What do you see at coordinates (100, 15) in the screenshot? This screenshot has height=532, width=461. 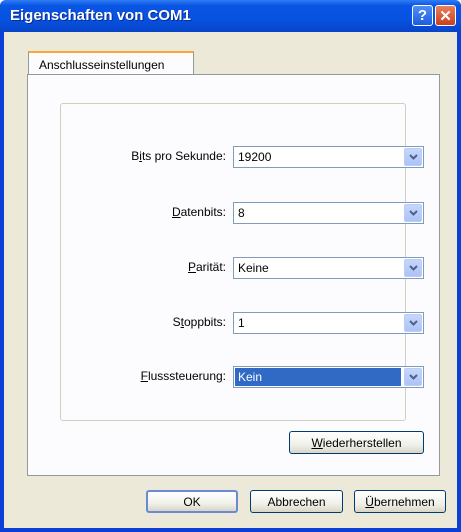 I see `window-title: Eigenschaften von COM1` at bounding box center [100, 15].